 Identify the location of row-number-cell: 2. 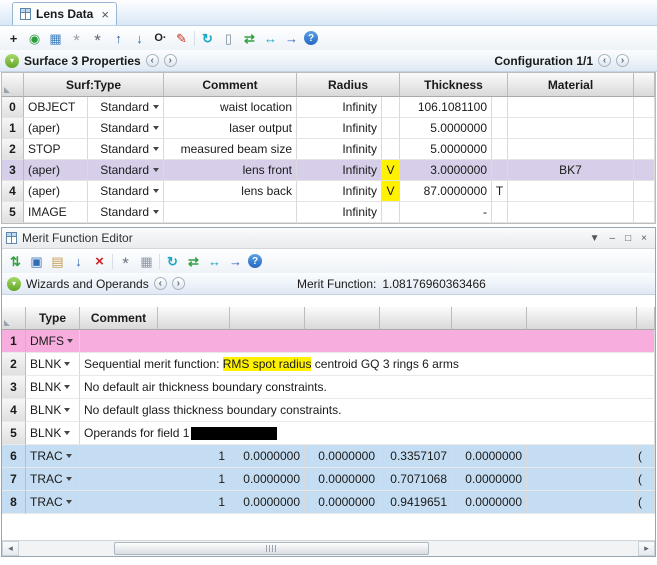
(14, 364).